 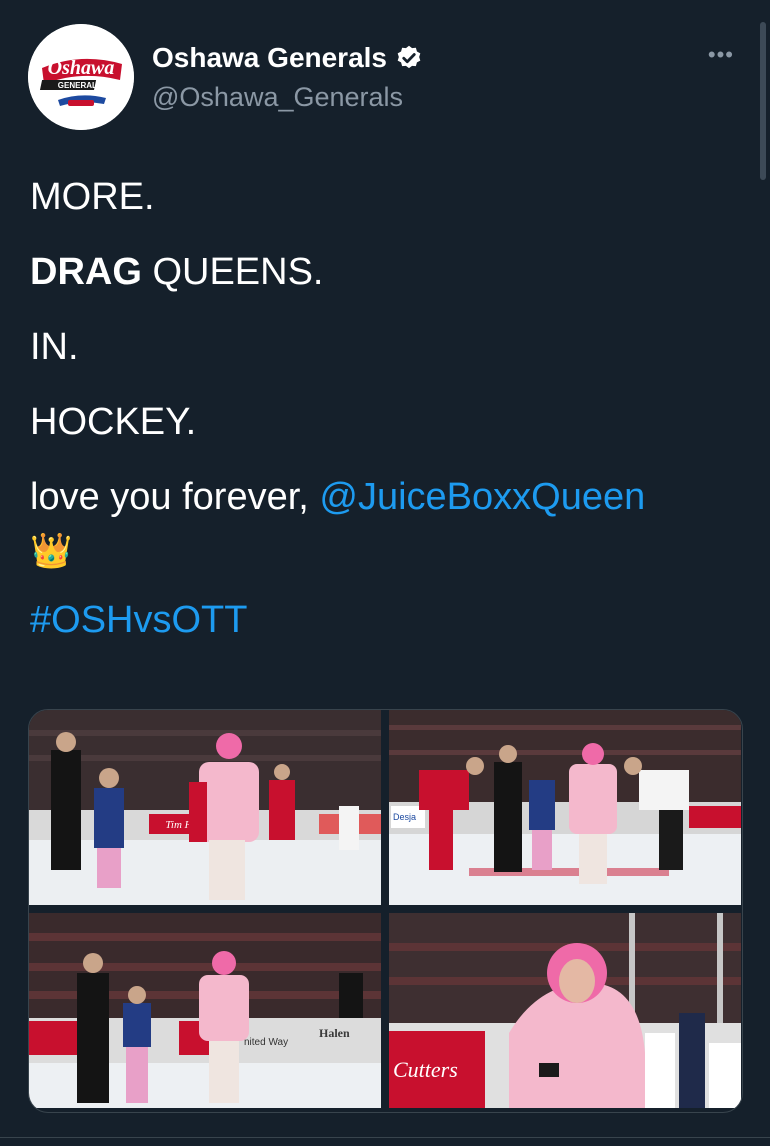 I want to click on name-row: Oshawa Generals, so click(x=287, y=58).